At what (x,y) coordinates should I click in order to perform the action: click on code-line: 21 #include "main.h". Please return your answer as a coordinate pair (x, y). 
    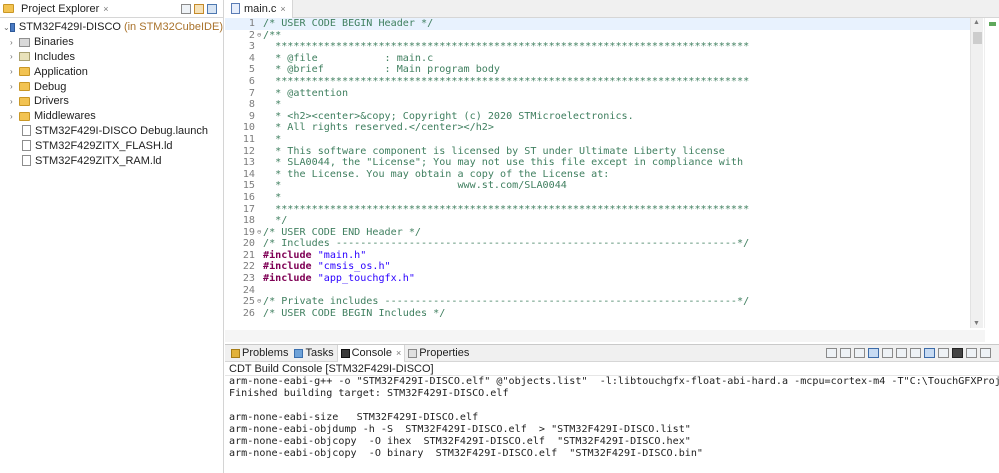
    Looking at the image, I should click on (597, 256).